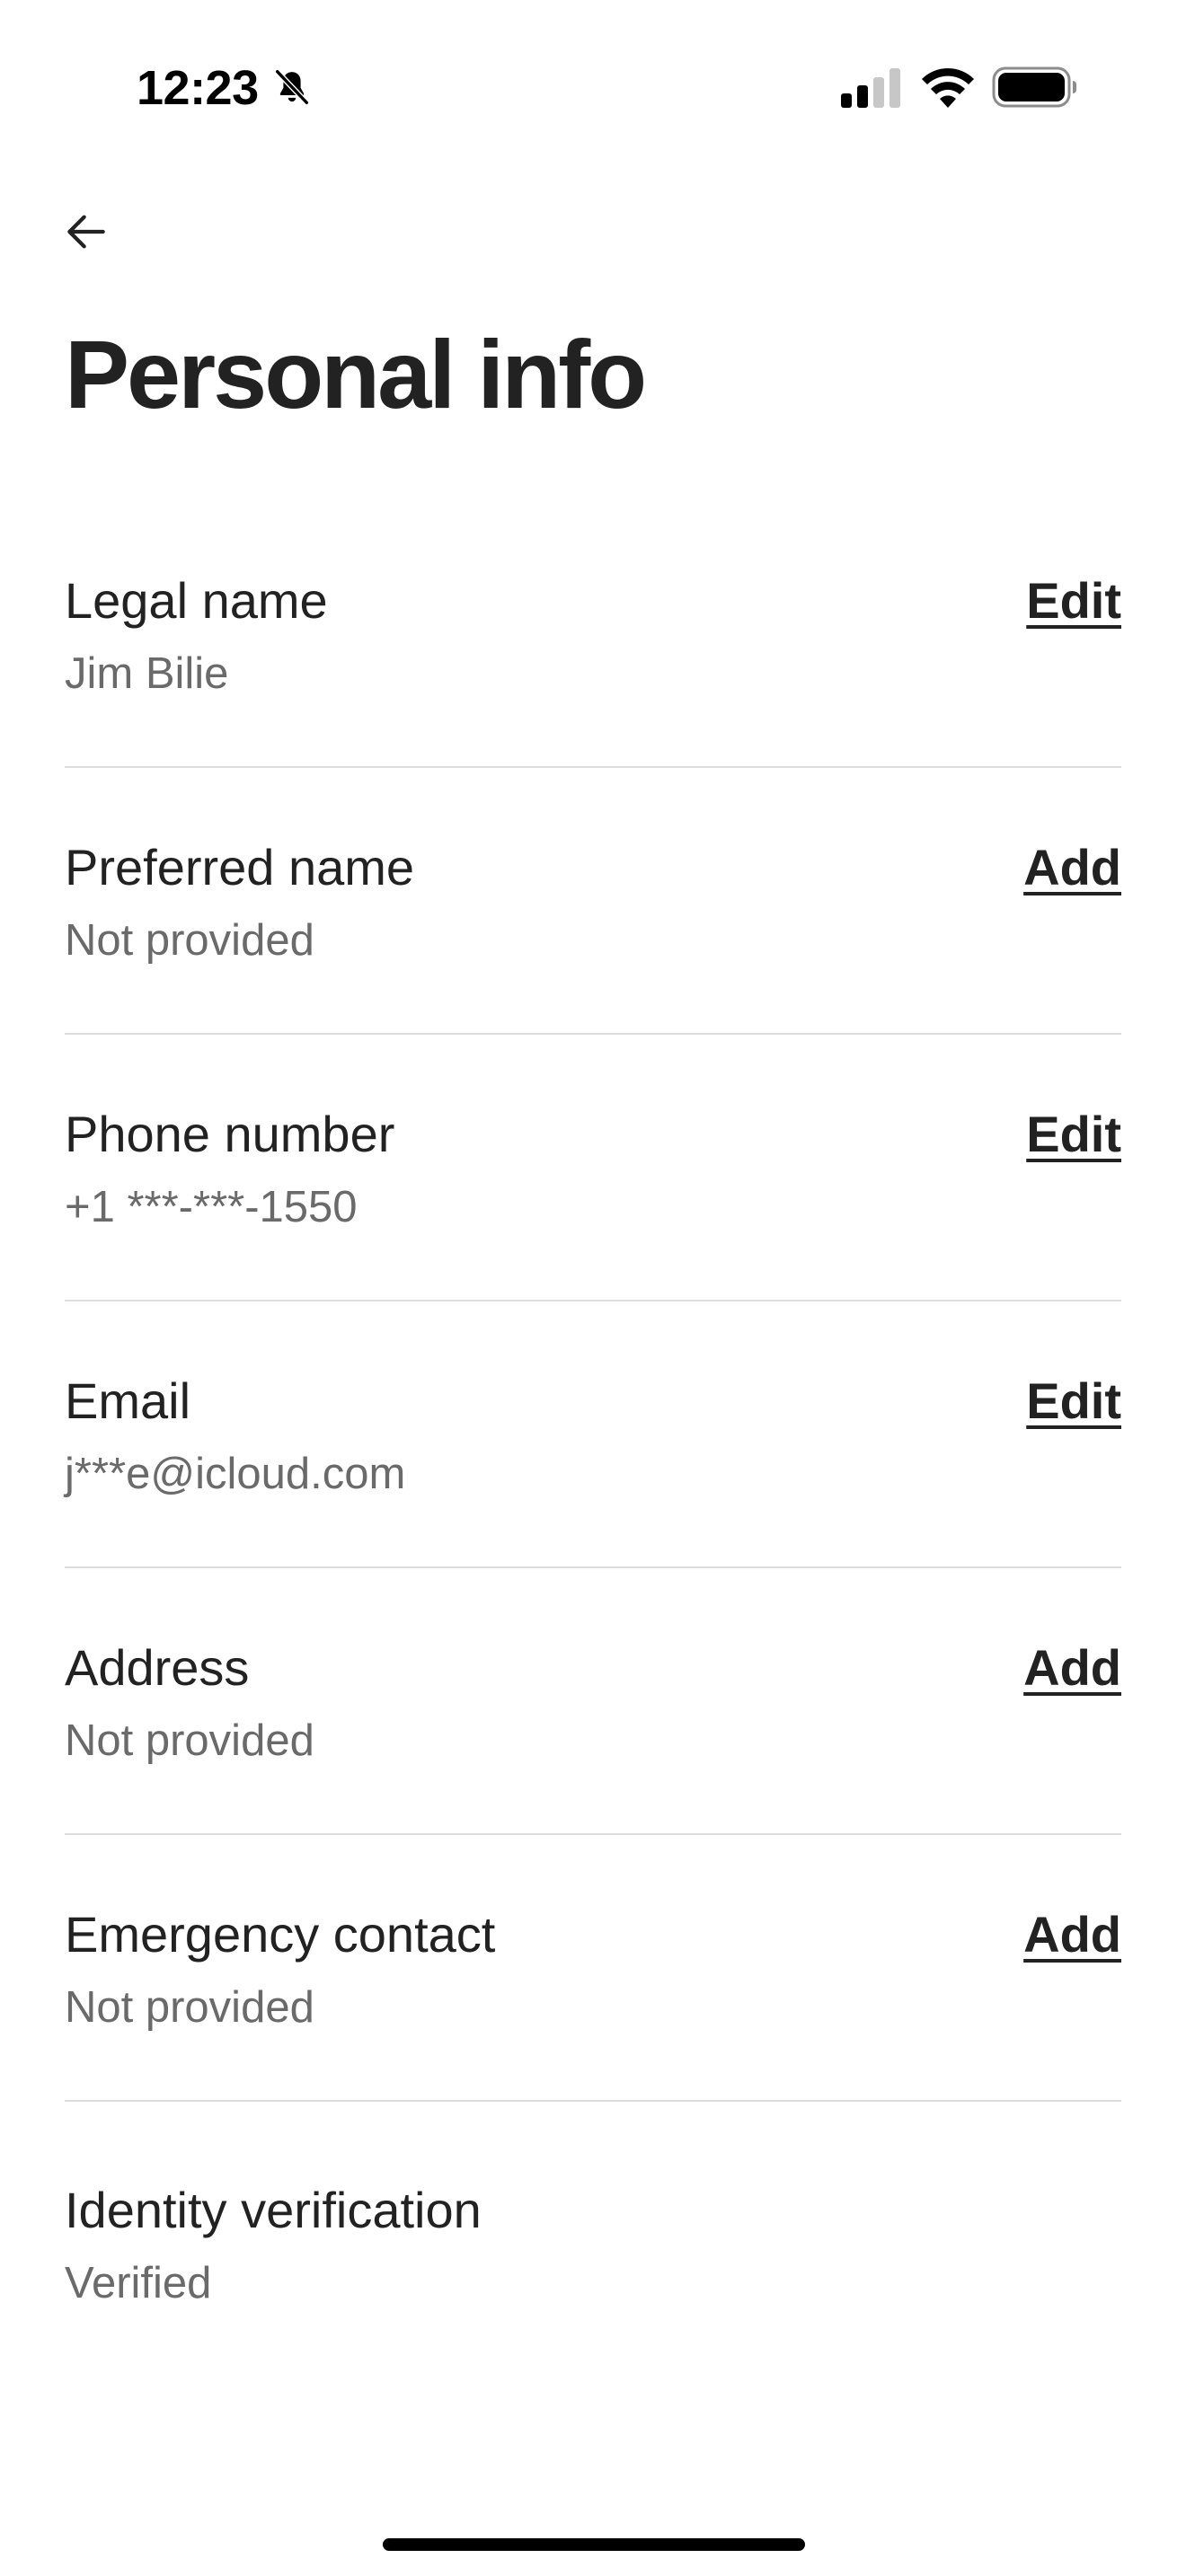 The height and width of the screenshot is (2576, 1186). What do you see at coordinates (198, 88) in the screenshot?
I see `status-time: 12:23` at bounding box center [198, 88].